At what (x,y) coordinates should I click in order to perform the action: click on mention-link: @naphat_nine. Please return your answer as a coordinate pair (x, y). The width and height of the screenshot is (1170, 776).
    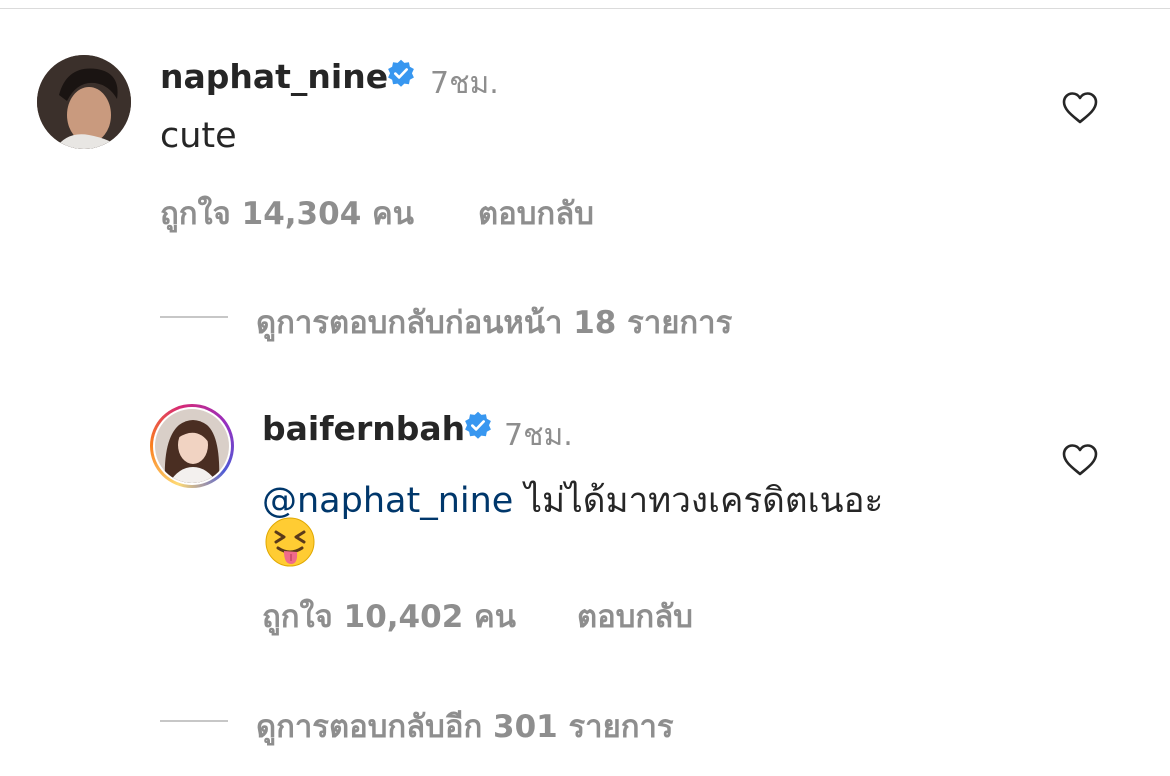
    Looking at the image, I should click on (387, 501).